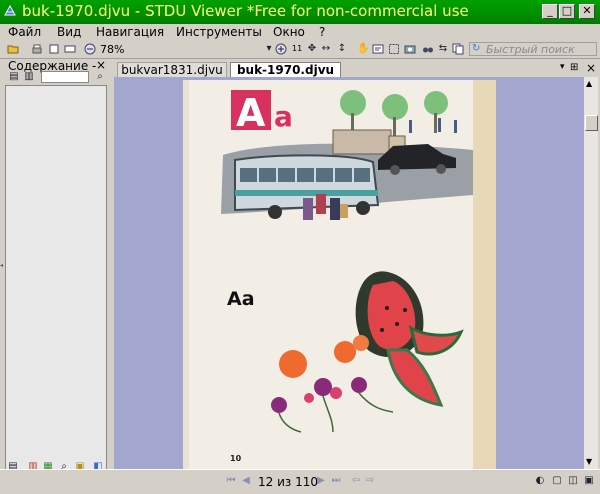 This screenshot has width=600, height=494. I want to click on last-page-icon: ⏭, so click(336, 481).